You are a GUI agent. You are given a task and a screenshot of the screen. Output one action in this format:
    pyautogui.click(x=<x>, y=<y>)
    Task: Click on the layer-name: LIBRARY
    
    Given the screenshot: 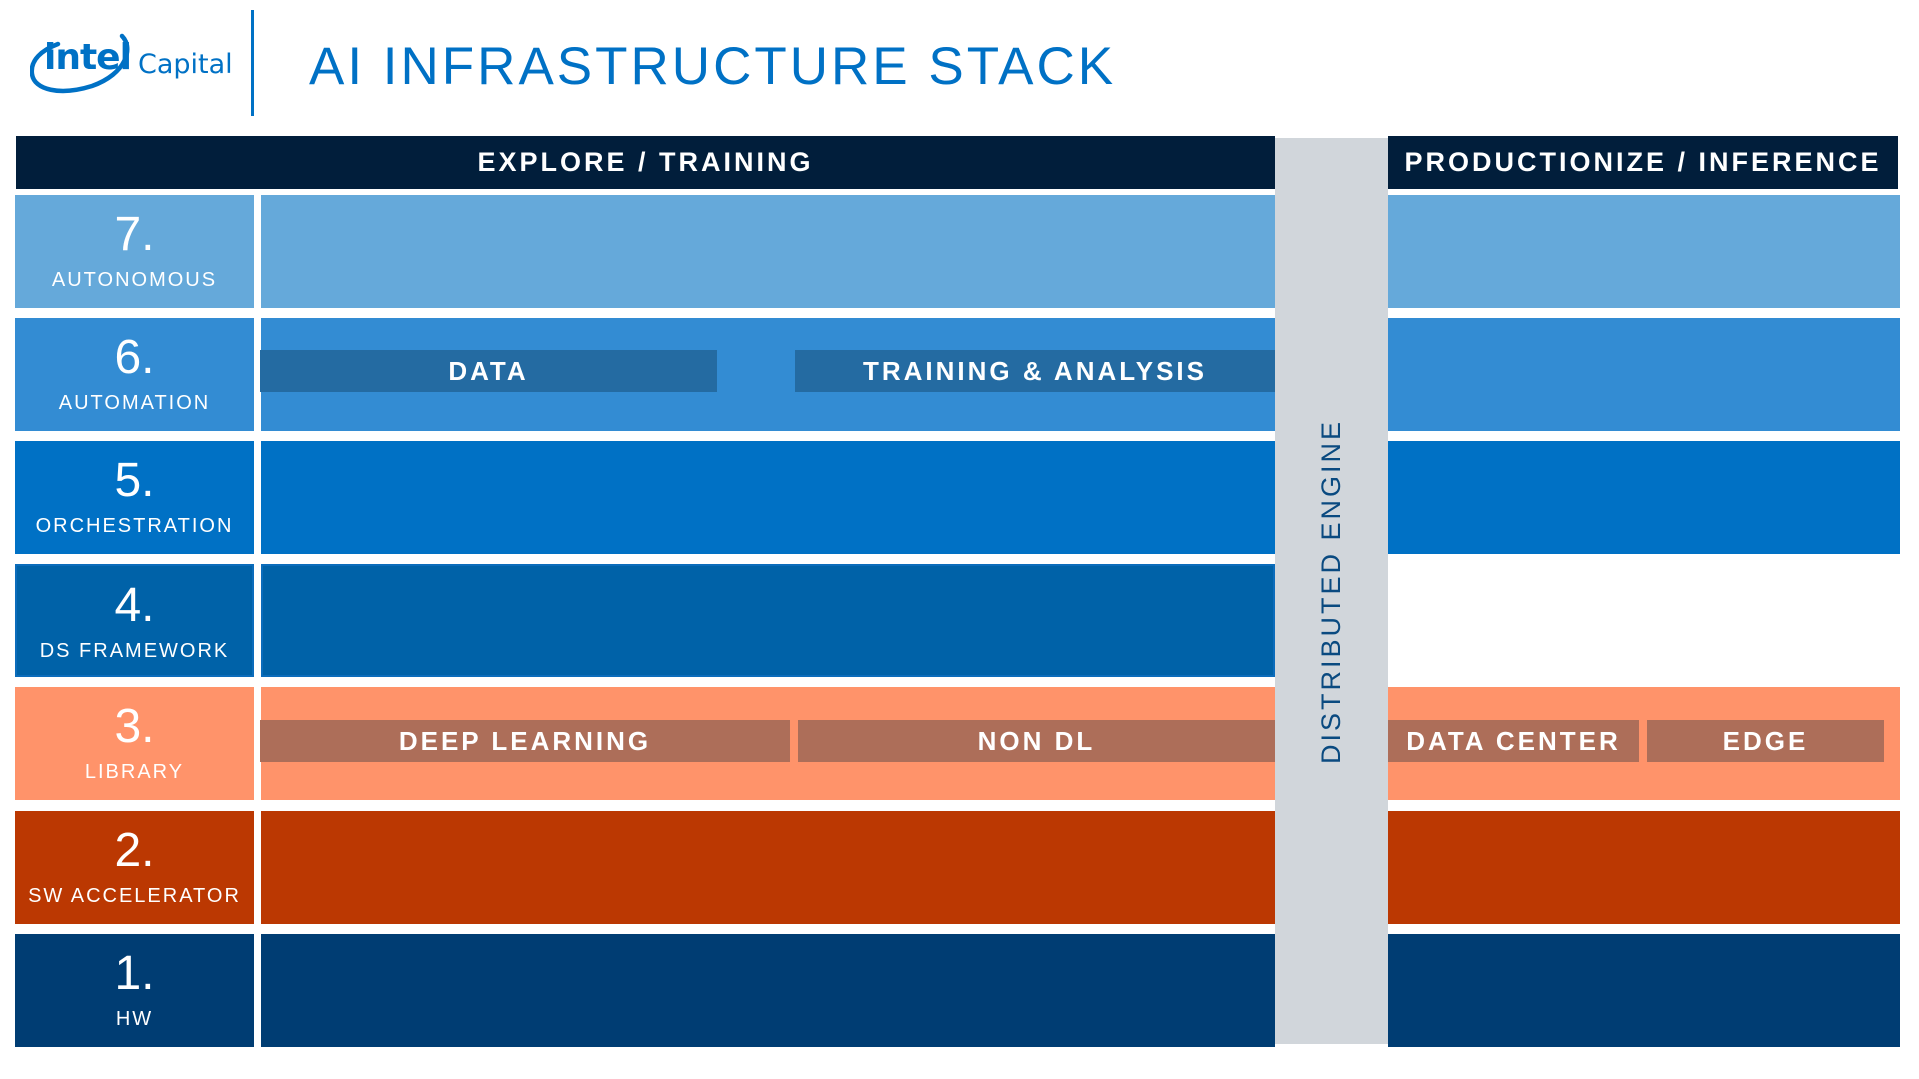 What is the action you would take?
    pyautogui.click(x=134, y=772)
    